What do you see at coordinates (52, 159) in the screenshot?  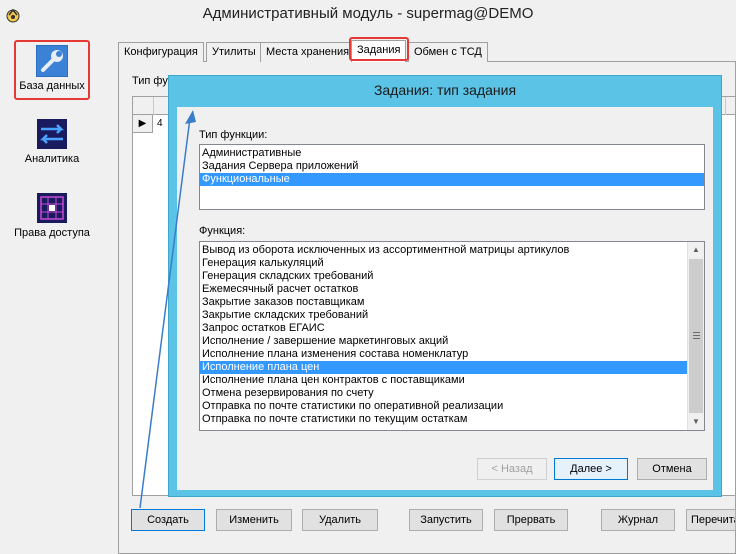 I see `nav-analytics-label: Аналитика` at bounding box center [52, 159].